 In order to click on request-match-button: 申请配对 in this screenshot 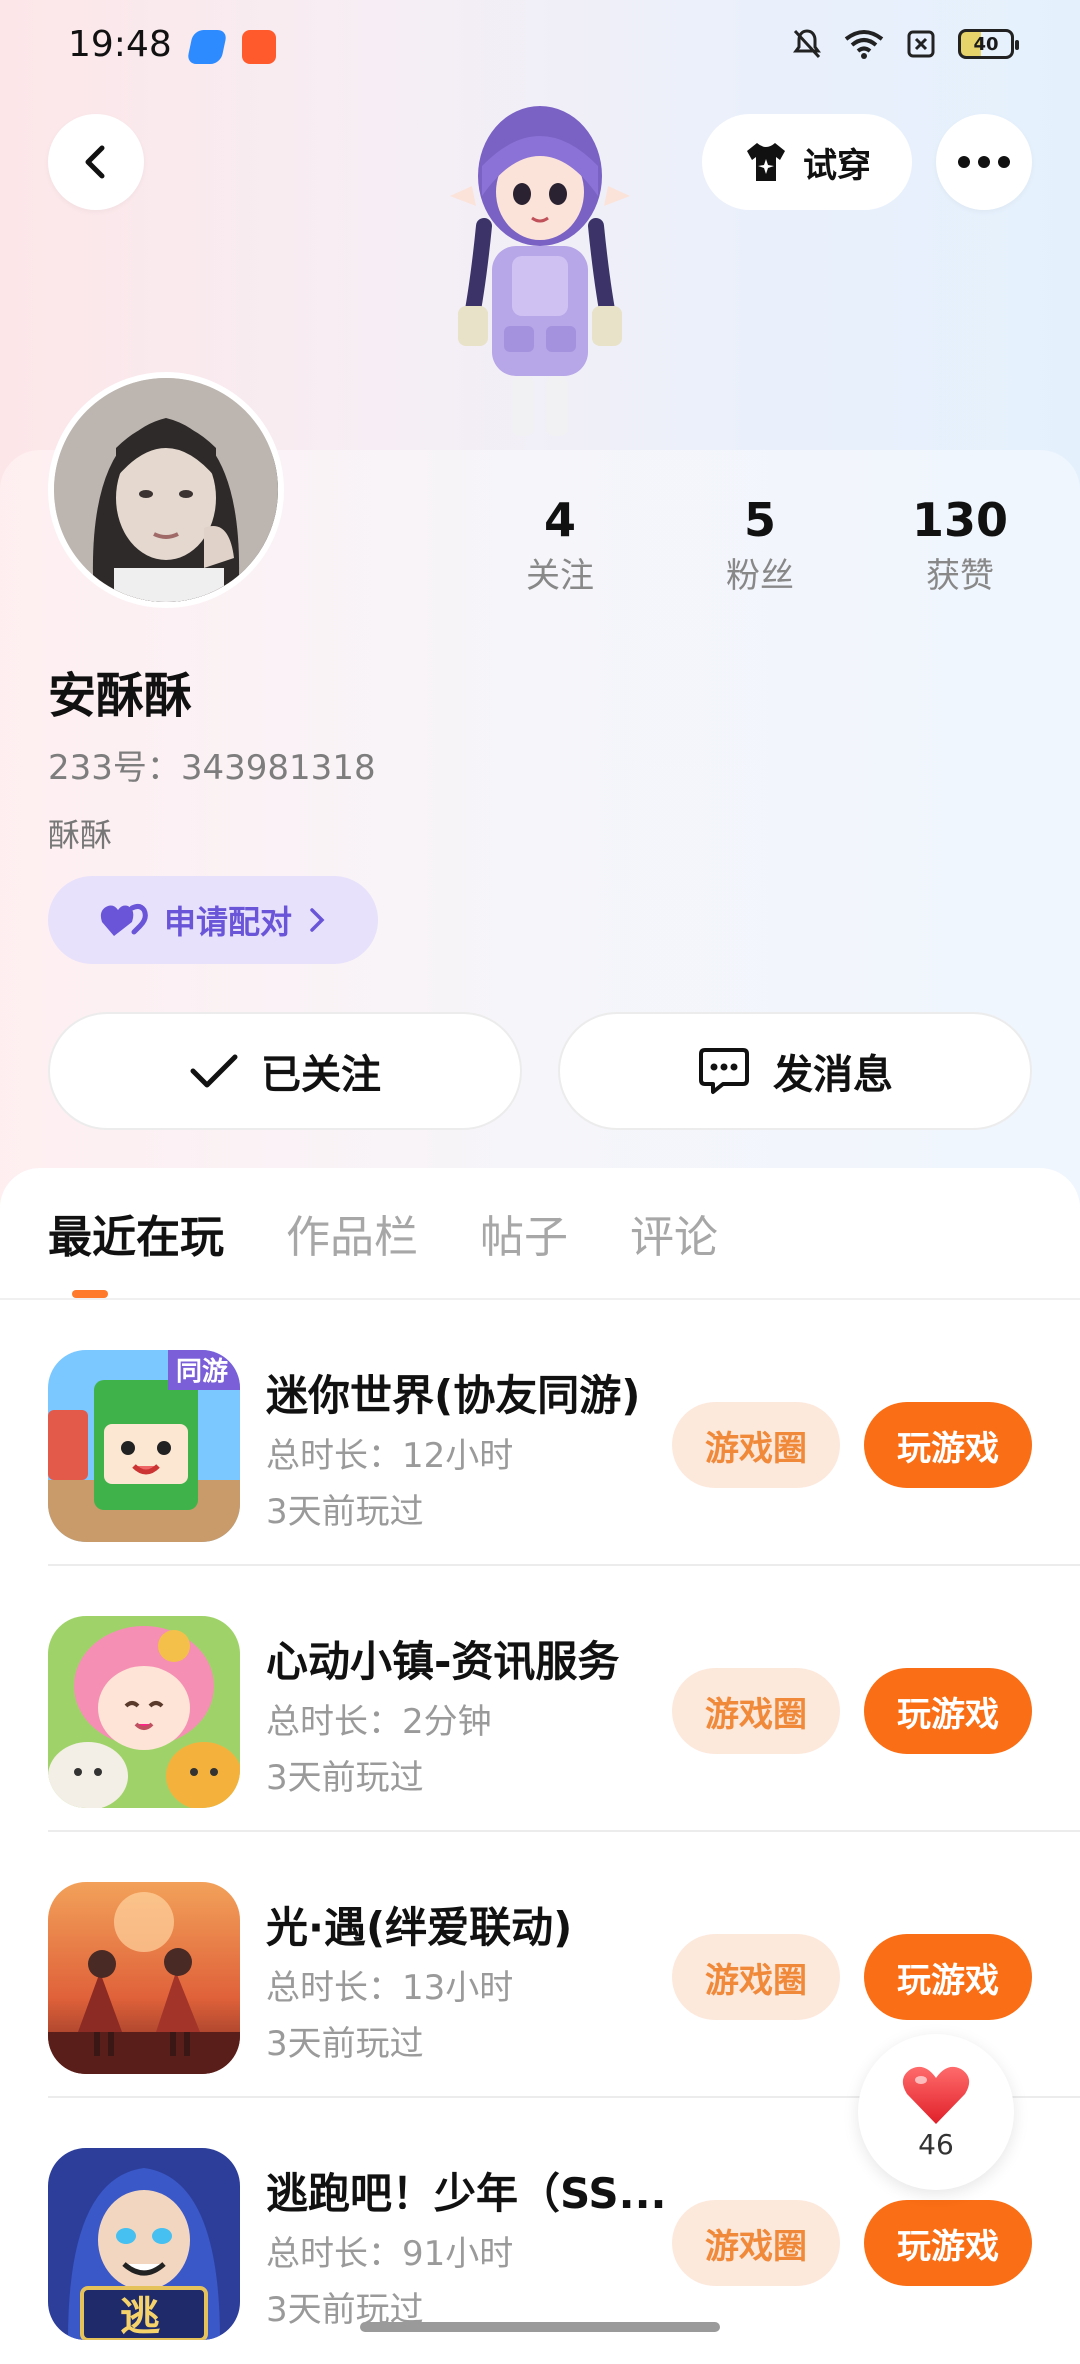, I will do `click(213, 920)`.